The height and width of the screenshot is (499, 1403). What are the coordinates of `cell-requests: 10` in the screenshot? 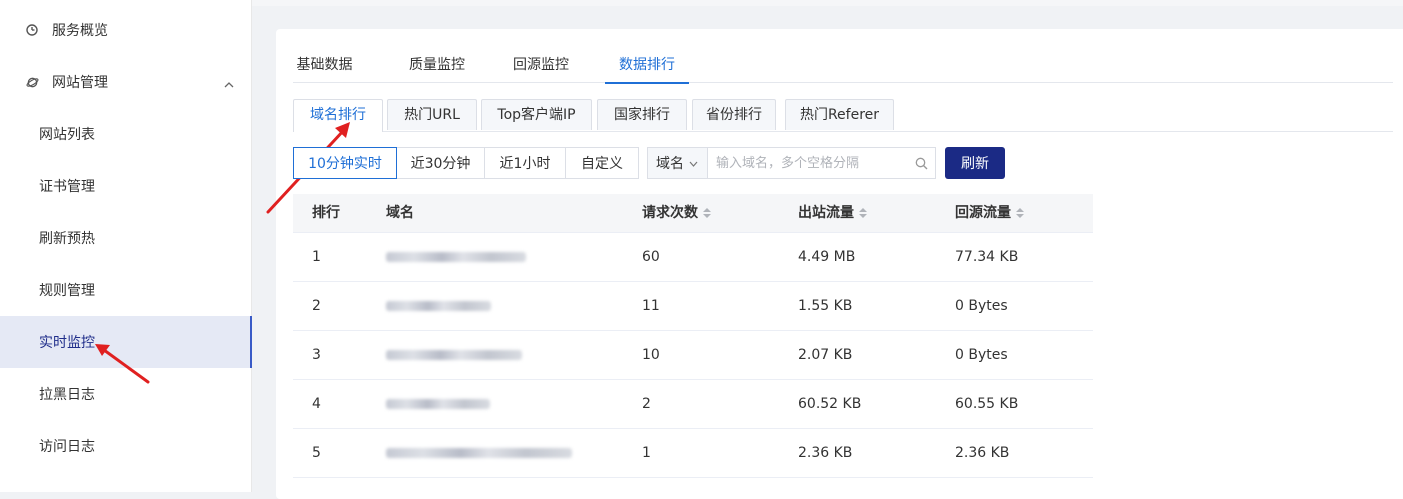 It's located at (651, 355).